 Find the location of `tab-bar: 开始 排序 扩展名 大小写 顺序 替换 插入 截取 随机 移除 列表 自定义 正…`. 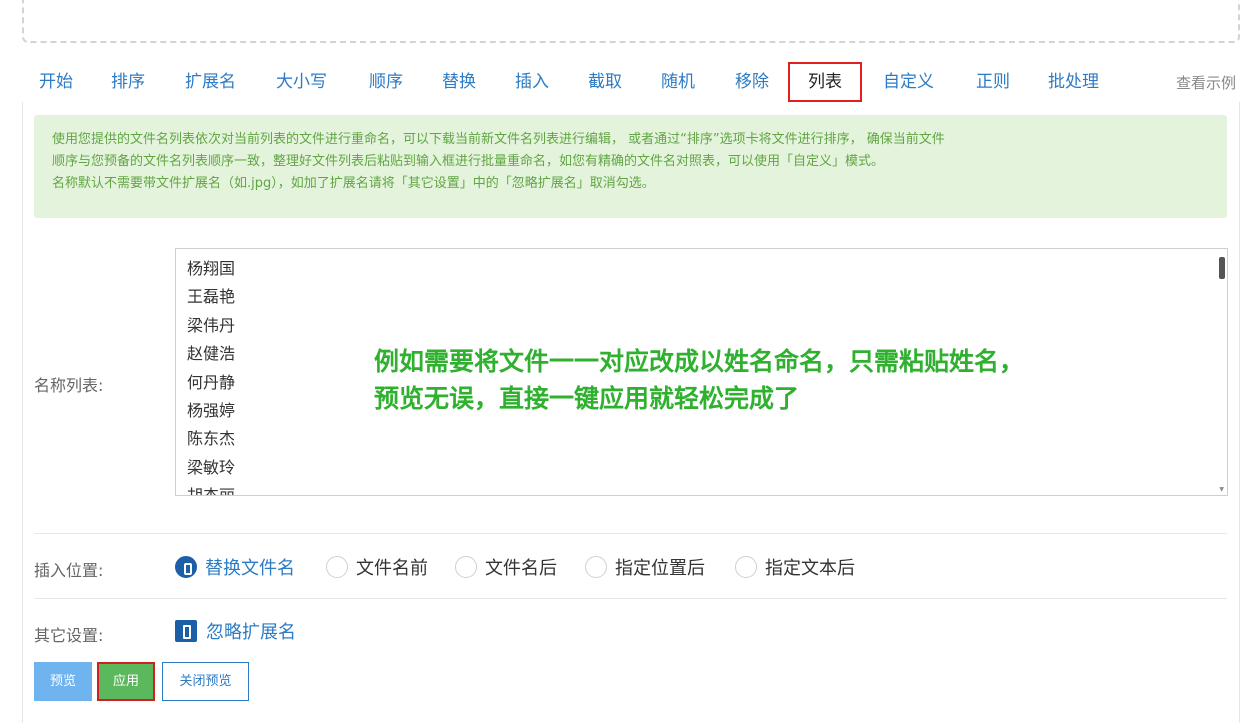

tab-bar: 开始 排序 扩展名 大小写 顺序 替换 插入 截取 随机 移除 列表 自定义 正… is located at coordinates (621, 82).